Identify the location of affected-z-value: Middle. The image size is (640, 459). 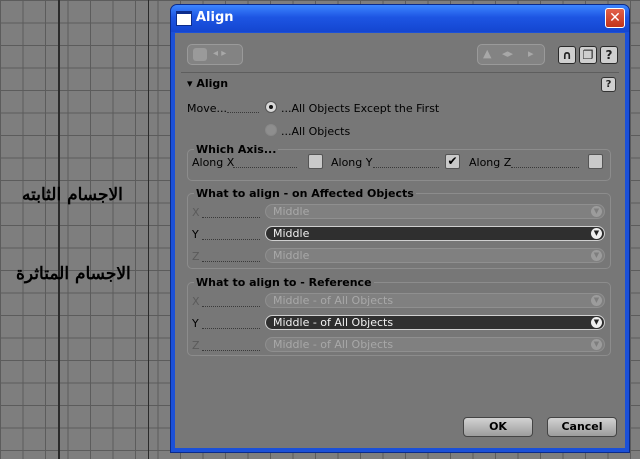
(291, 255).